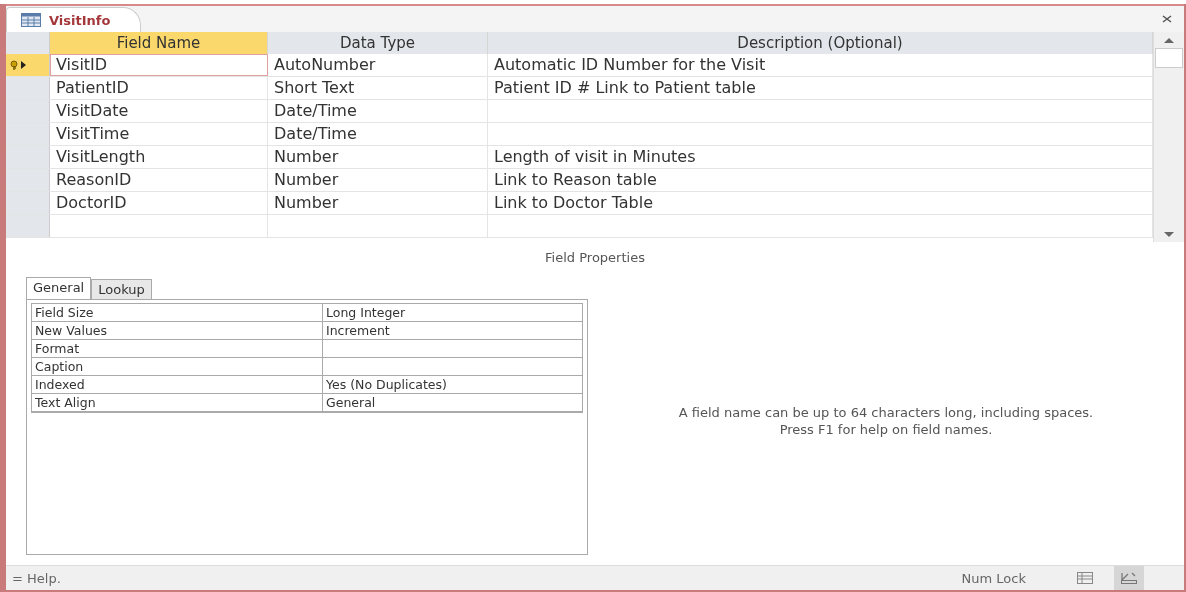 The height and width of the screenshot is (592, 1186). Describe the element at coordinates (64, 312) in the screenshot. I see `property-name: Field Size` at that location.